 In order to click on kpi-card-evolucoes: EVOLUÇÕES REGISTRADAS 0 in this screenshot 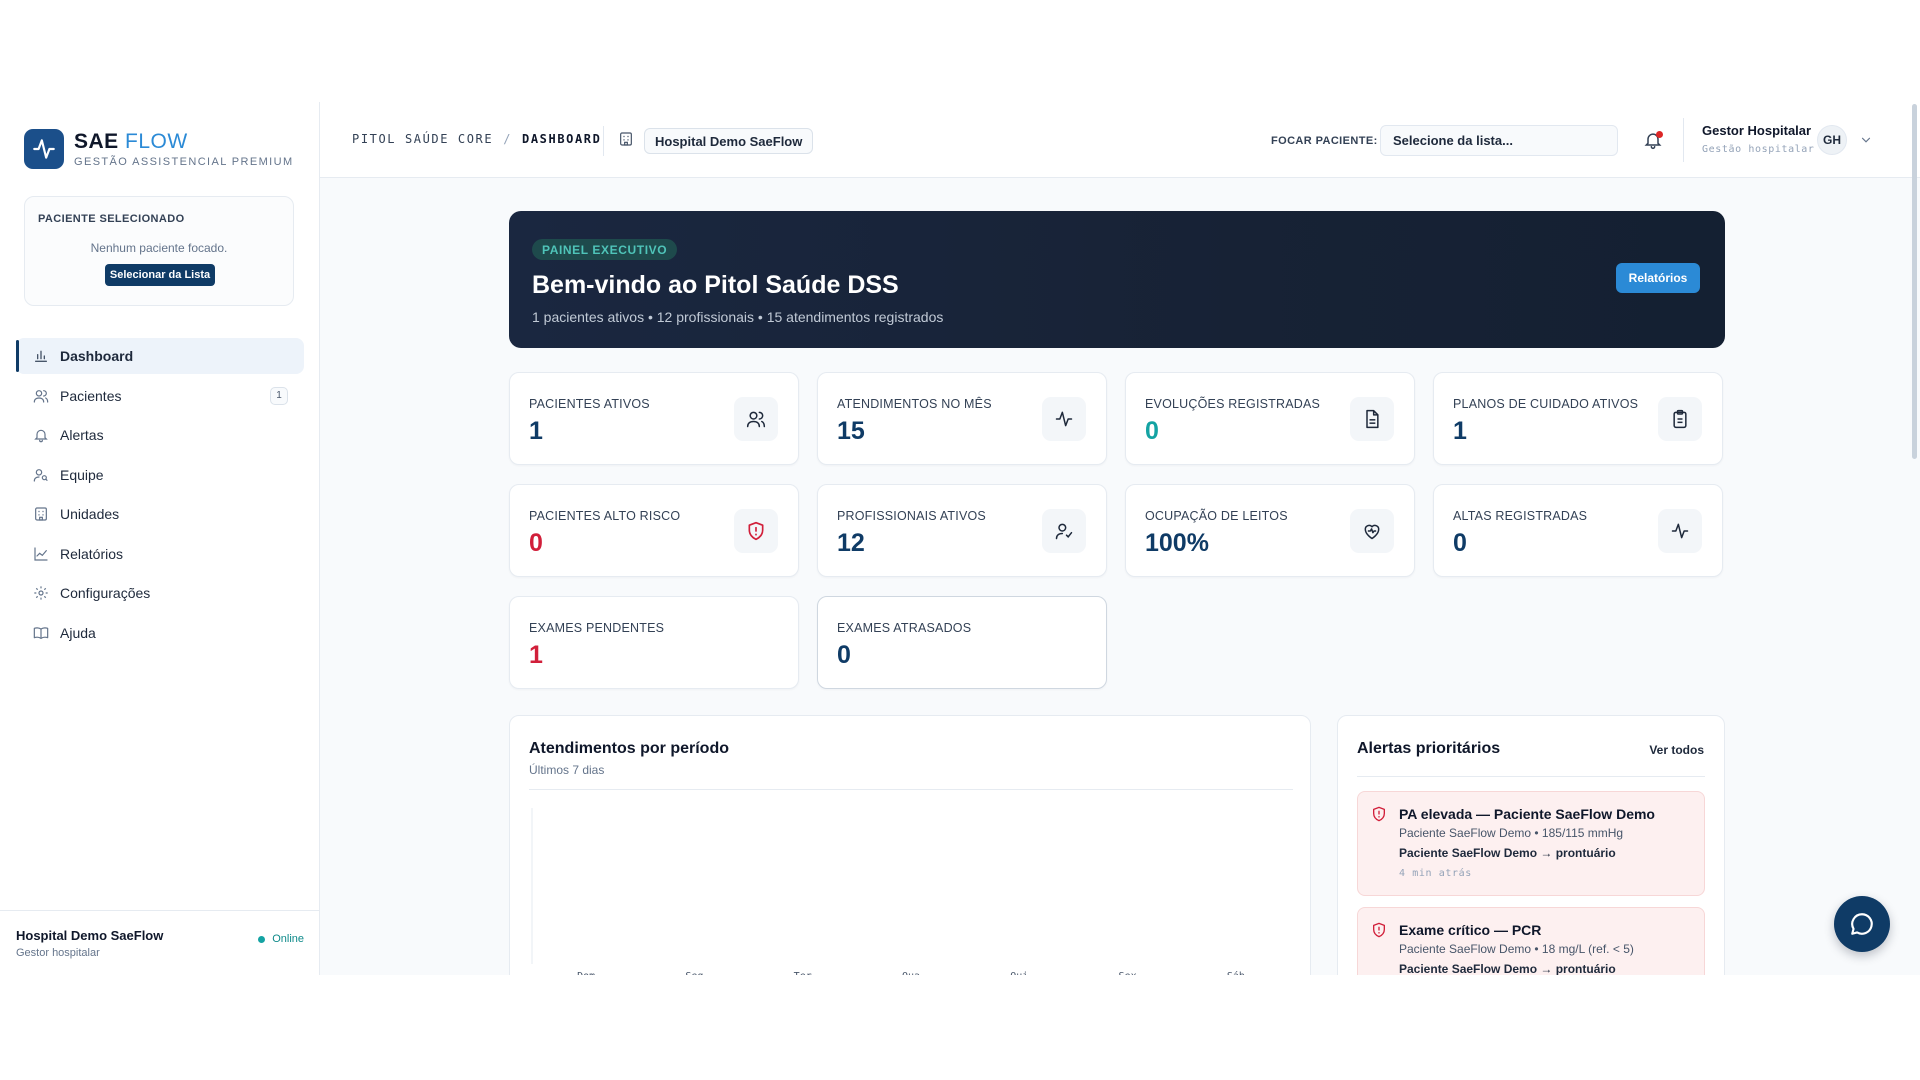, I will do `click(1270, 418)`.